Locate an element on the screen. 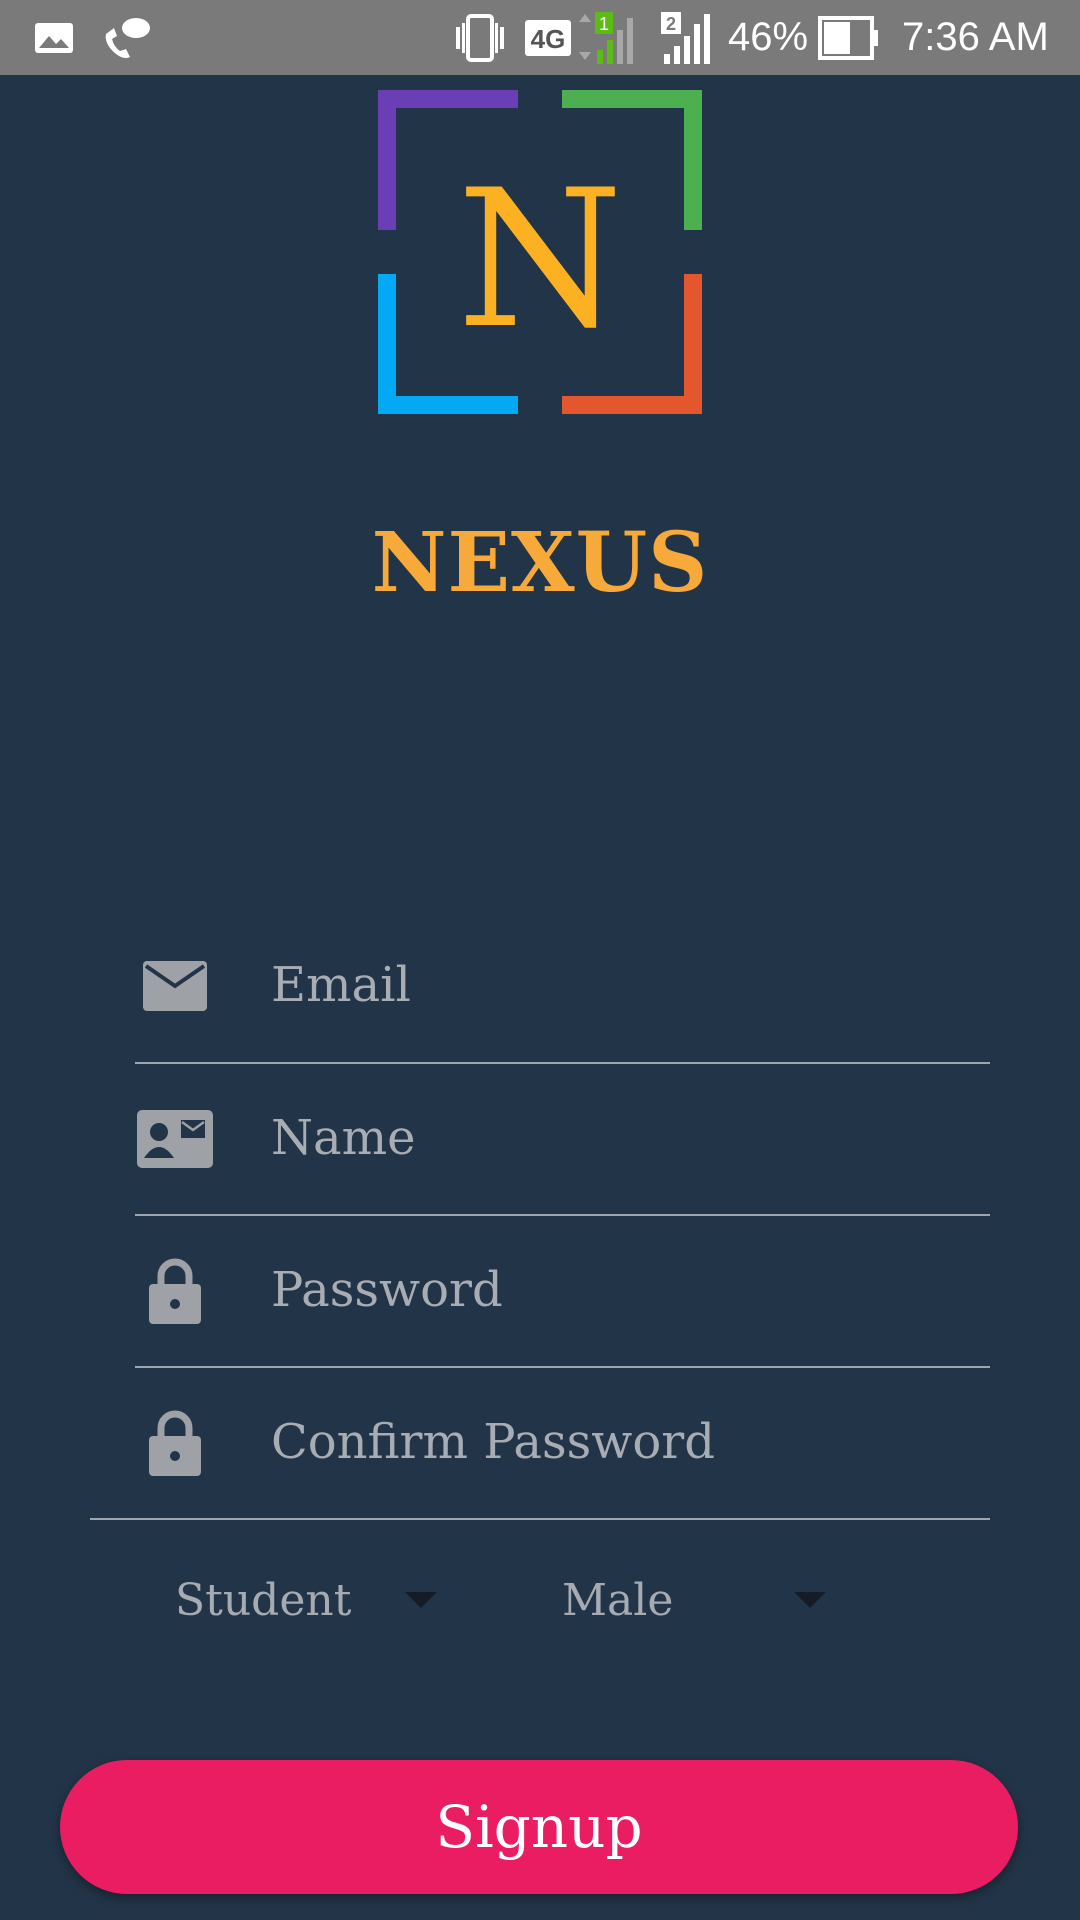 The height and width of the screenshot is (1920, 1080). contact-card-icon is located at coordinates (175, 1139).